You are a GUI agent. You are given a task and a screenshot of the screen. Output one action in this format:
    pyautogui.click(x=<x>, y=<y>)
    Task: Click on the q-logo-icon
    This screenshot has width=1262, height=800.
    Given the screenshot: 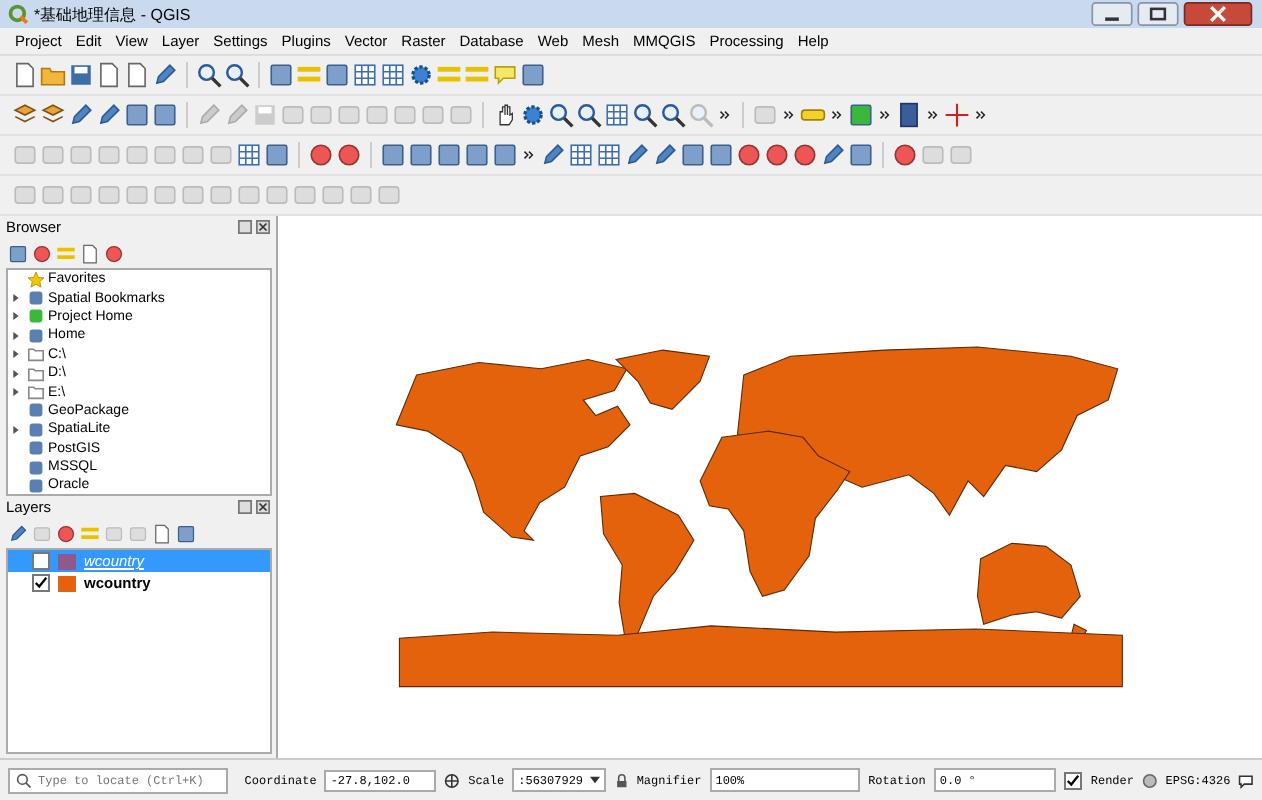 What is the action you would take?
    pyautogui.click(x=18, y=14)
    